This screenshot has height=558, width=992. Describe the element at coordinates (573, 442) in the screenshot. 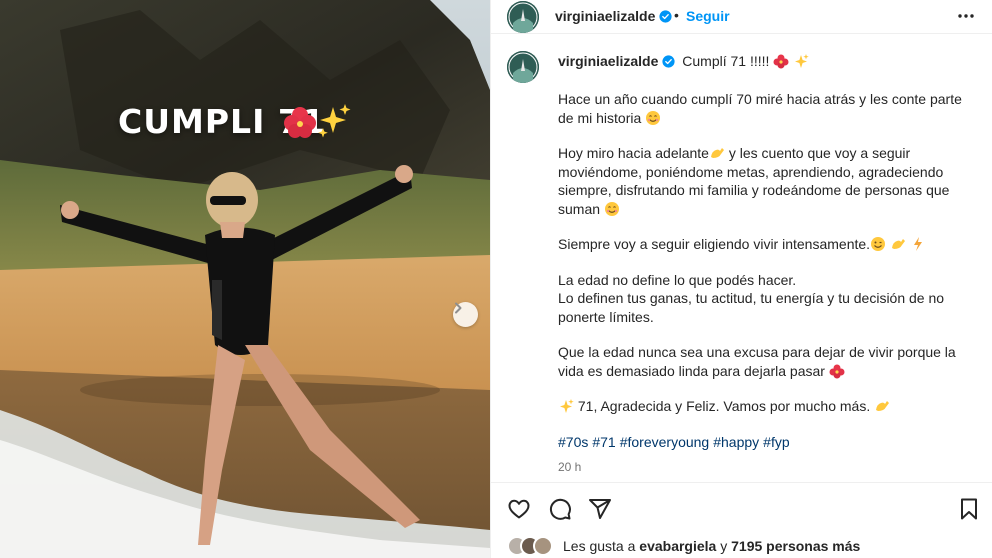

I see `hashtag-link: #70s` at that location.